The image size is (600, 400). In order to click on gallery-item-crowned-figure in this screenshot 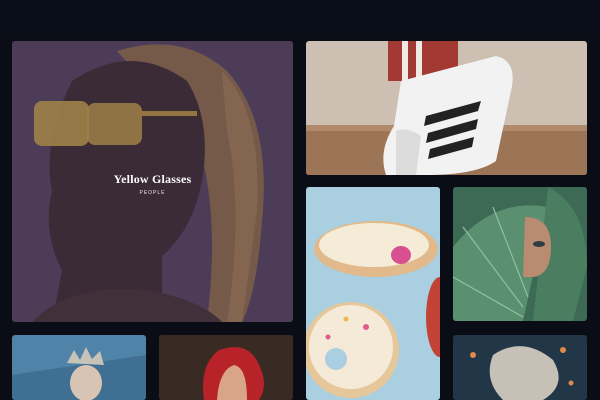, I will do `click(79, 367)`.